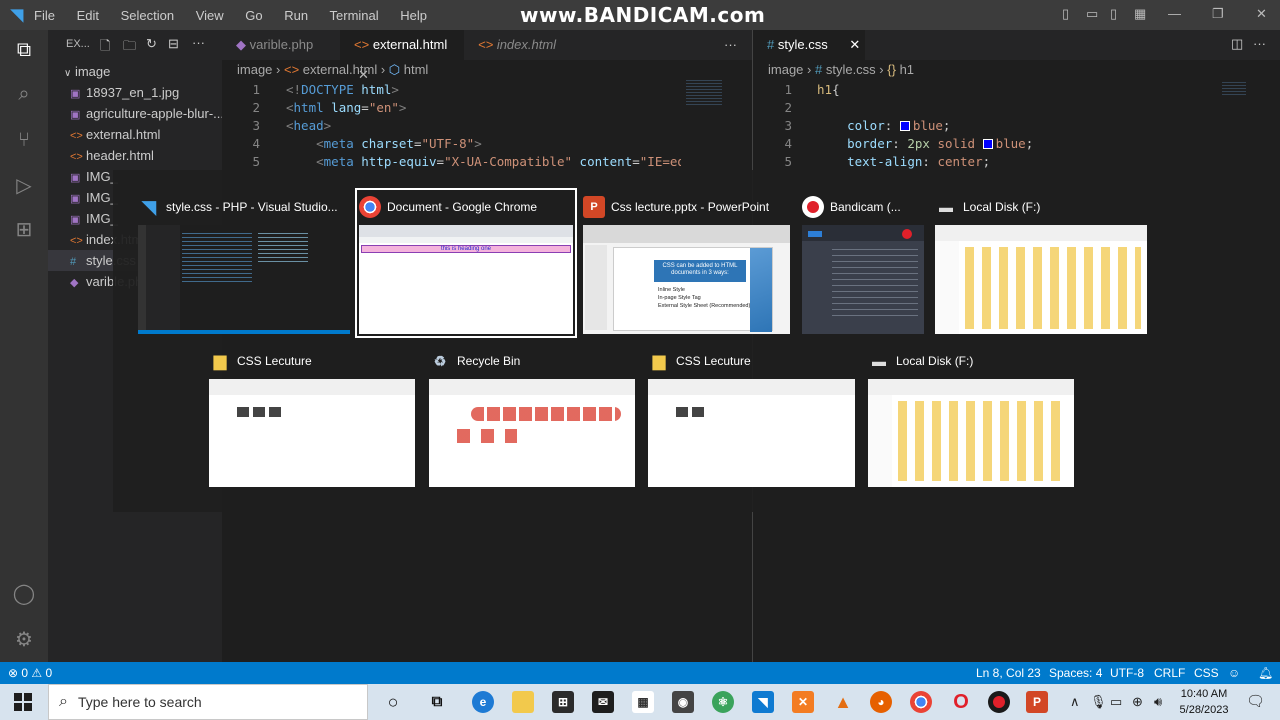 This screenshot has height=720, width=1280. I want to click on atom-icon: ⚛, so click(723, 702).